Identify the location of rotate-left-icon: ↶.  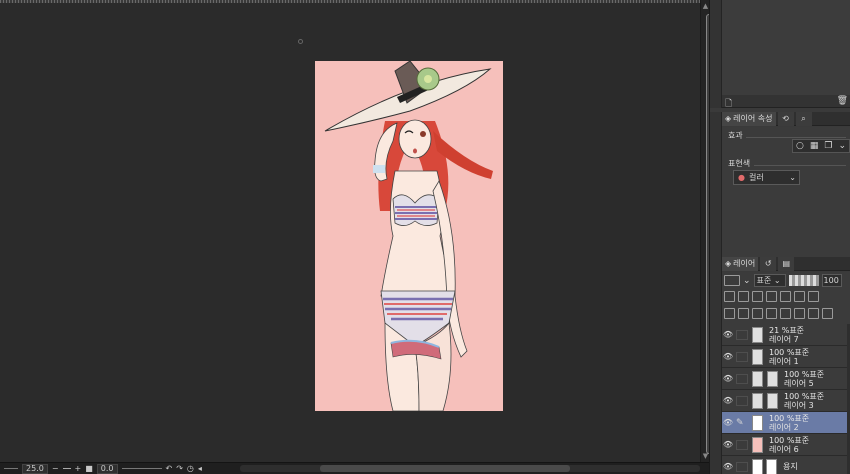
(169, 468).